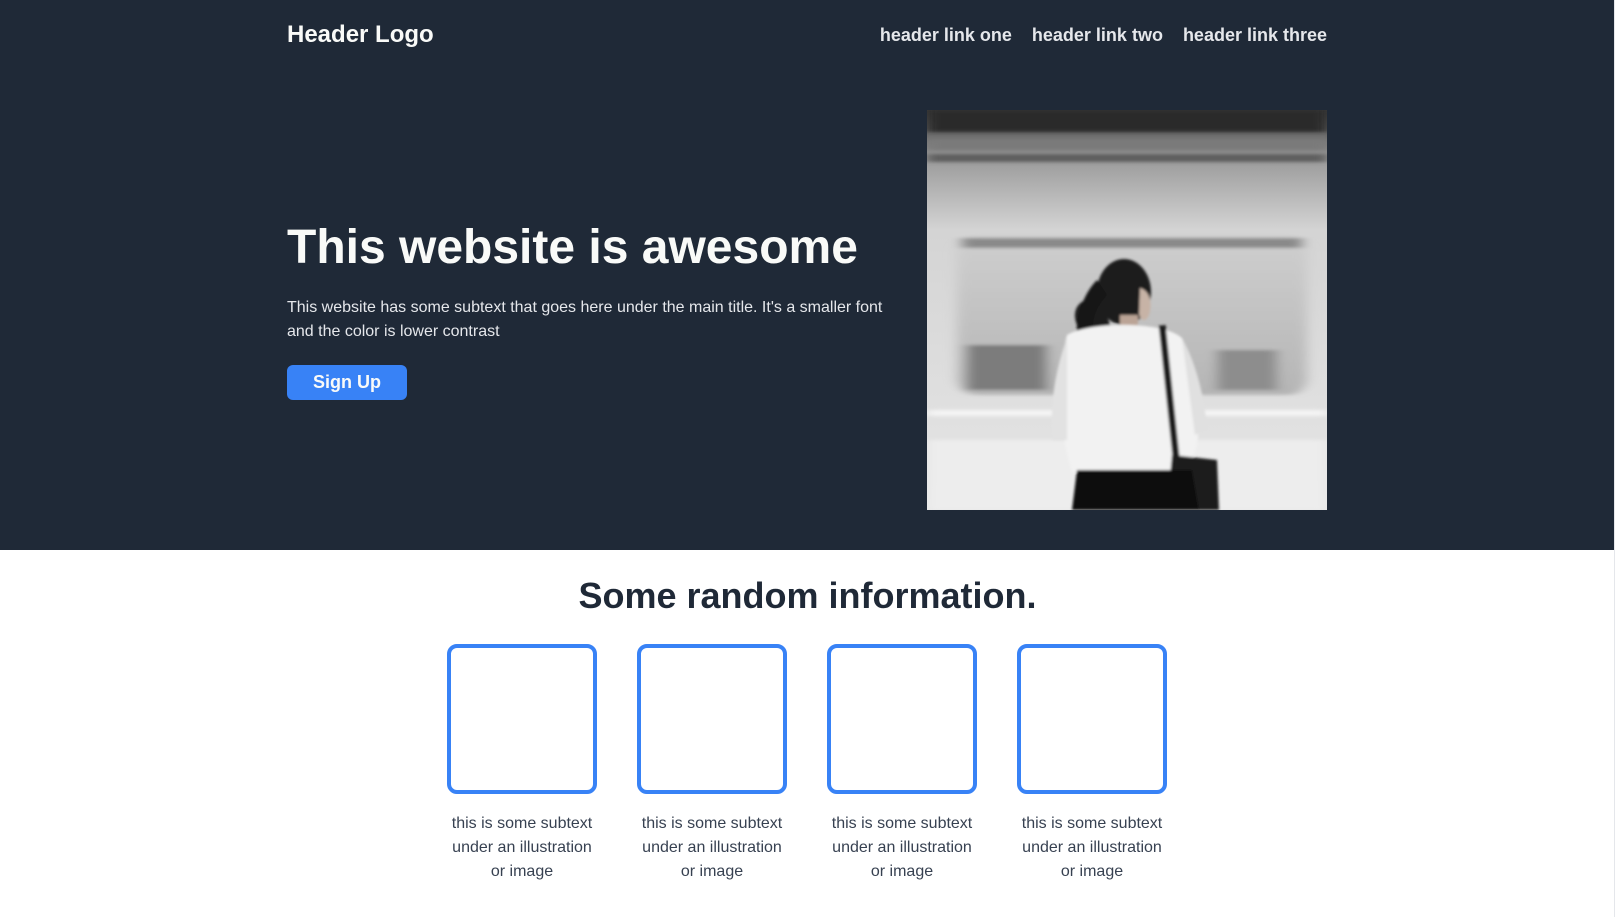  Describe the element at coordinates (946, 35) in the screenshot. I see `header-link-one: header link one` at that location.